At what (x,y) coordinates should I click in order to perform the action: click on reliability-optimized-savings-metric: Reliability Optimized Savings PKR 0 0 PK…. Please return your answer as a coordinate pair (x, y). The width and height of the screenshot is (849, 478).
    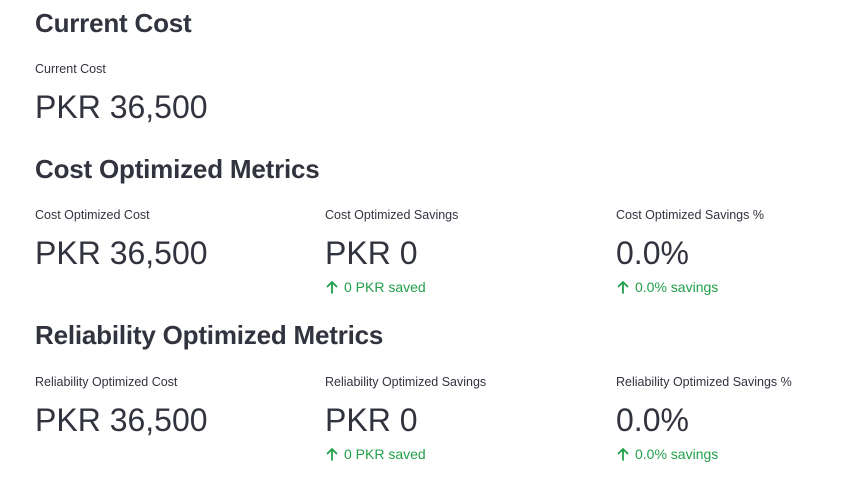
    Looking at the image, I should click on (465, 418).